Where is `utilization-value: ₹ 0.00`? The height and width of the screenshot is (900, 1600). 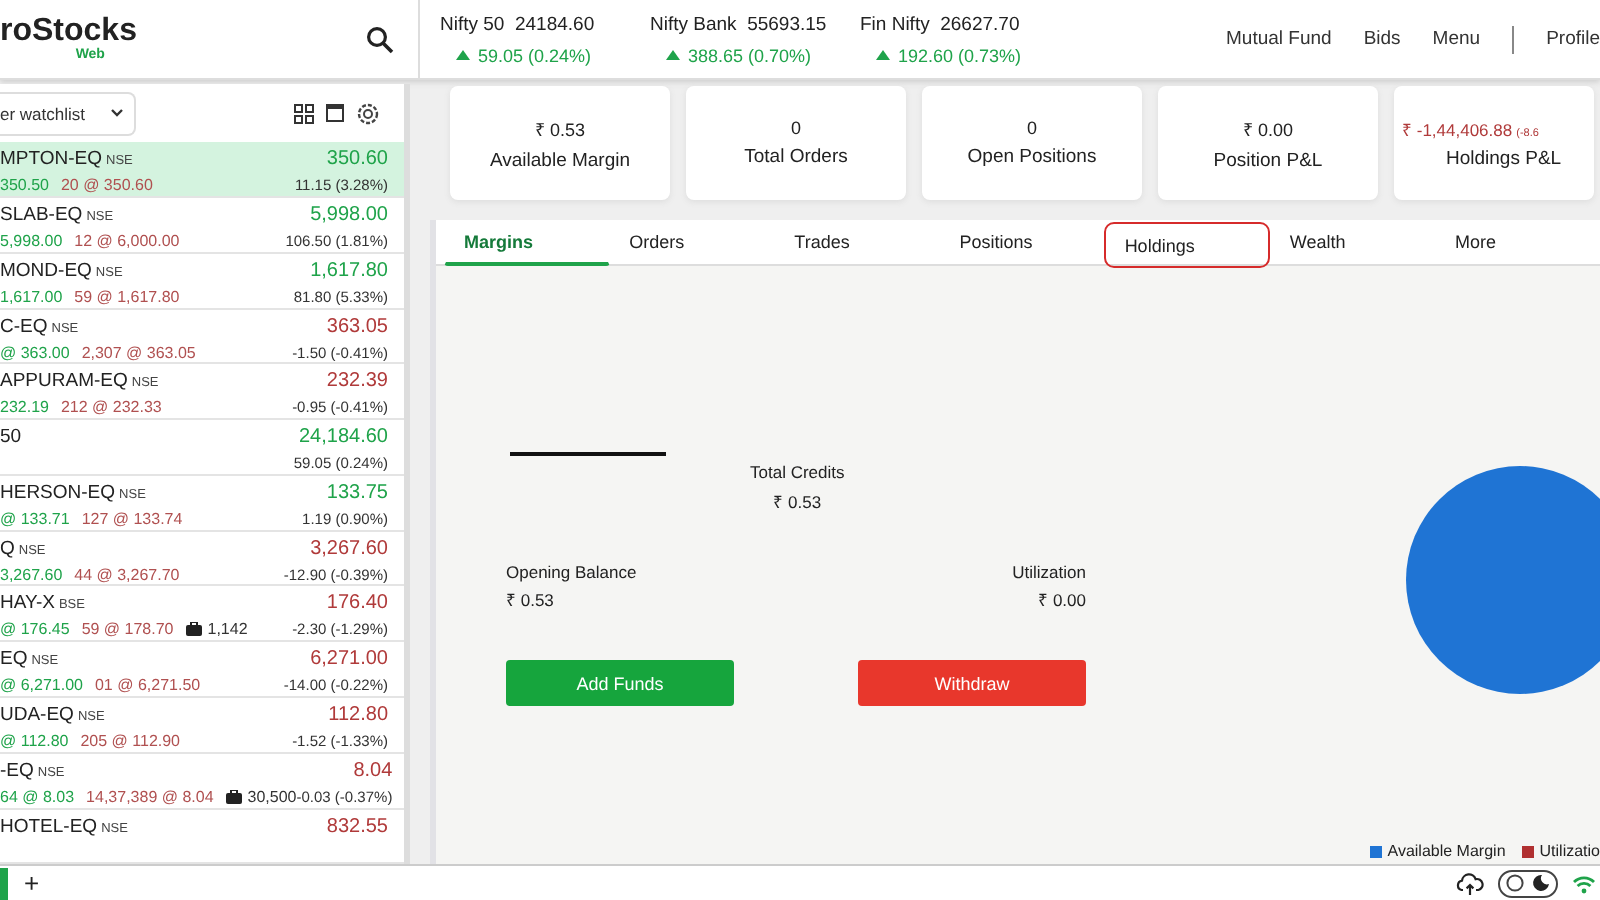 utilization-value: ₹ 0.00 is located at coordinates (1062, 599).